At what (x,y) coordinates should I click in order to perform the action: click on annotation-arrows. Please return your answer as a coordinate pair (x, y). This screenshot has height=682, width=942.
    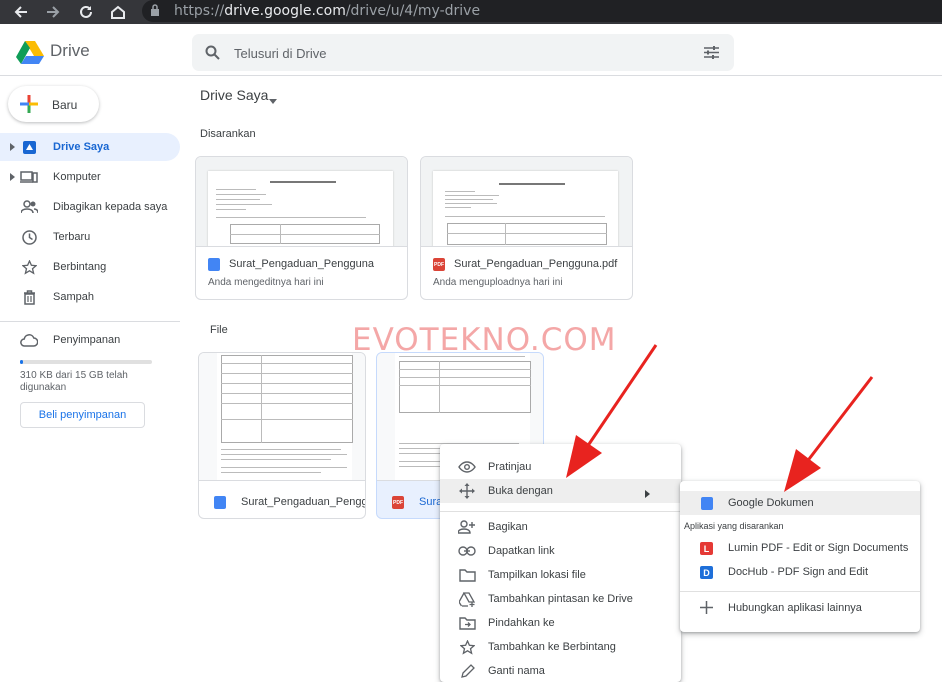
    Looking at the image, I should click on (720, 418).